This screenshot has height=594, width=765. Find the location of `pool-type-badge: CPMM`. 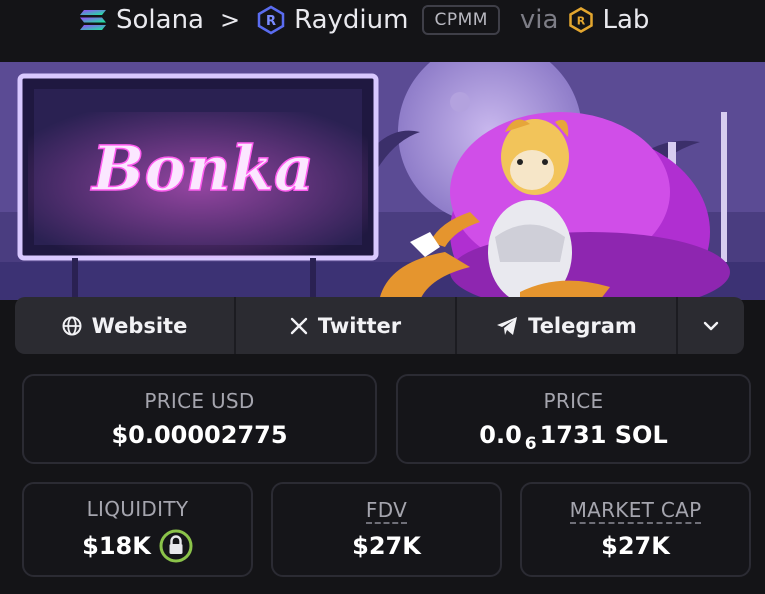

pool-type-badge: CPMM is located at coordinates (461, 20).